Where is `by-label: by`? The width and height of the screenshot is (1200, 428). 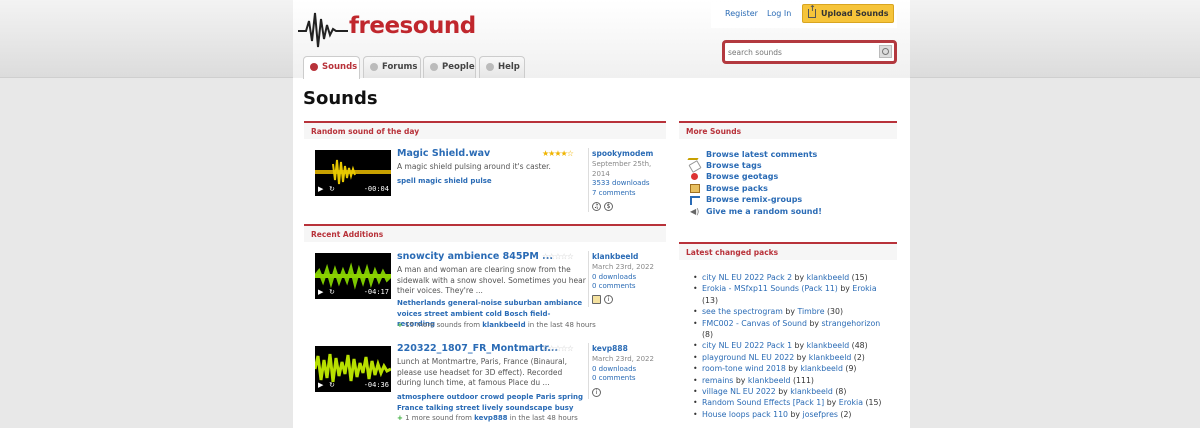
by-label: by is located at coordinates (790, 312).